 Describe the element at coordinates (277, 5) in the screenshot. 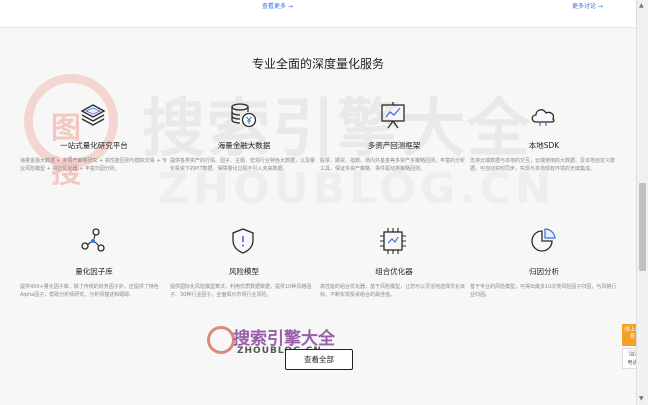

I see `view-more-link: 查看更多 →` at that location.